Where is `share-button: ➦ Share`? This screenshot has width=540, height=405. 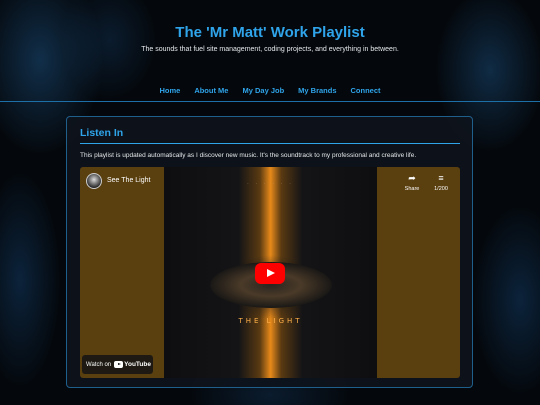
share-button: ➦ Share is located at coordinates (412, 182).